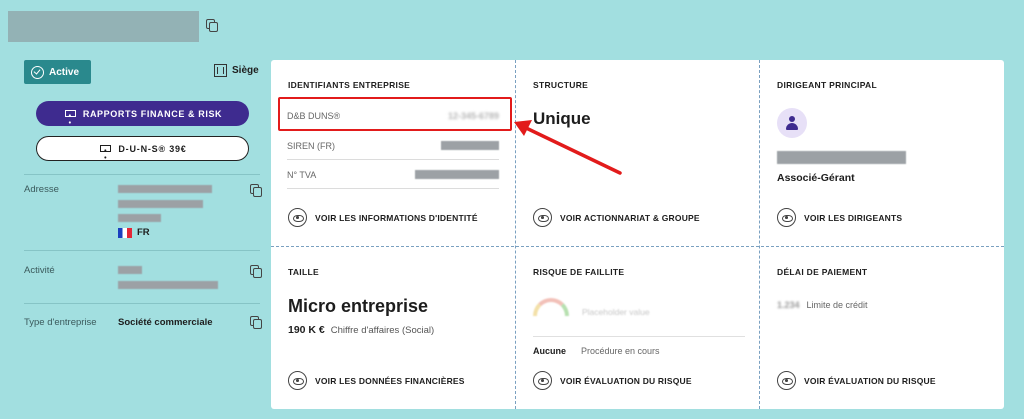 The height and width of the screenshot is (419, 1024). I want to click on view-directors-label: VOIR LES DIRIGEANTS, so click(853, 217).